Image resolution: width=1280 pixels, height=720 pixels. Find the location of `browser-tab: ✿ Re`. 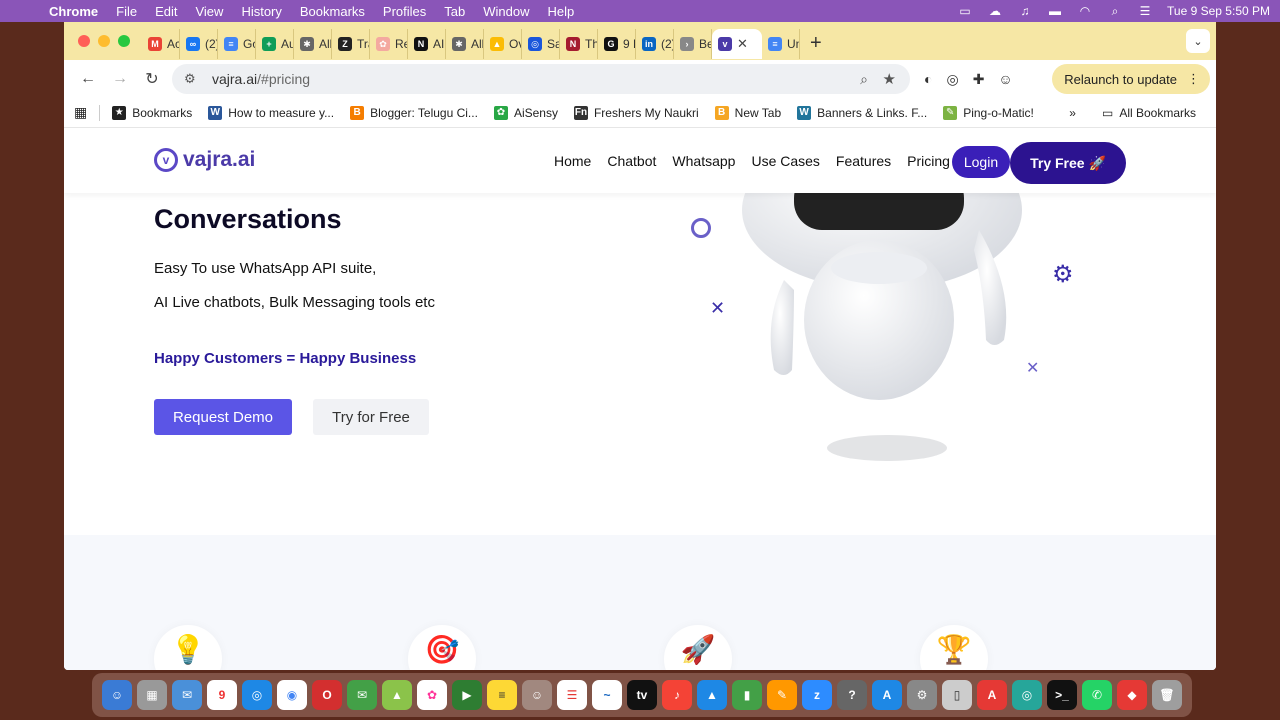

browser-tab: ✿ Re is located at coordinates (389, 44).